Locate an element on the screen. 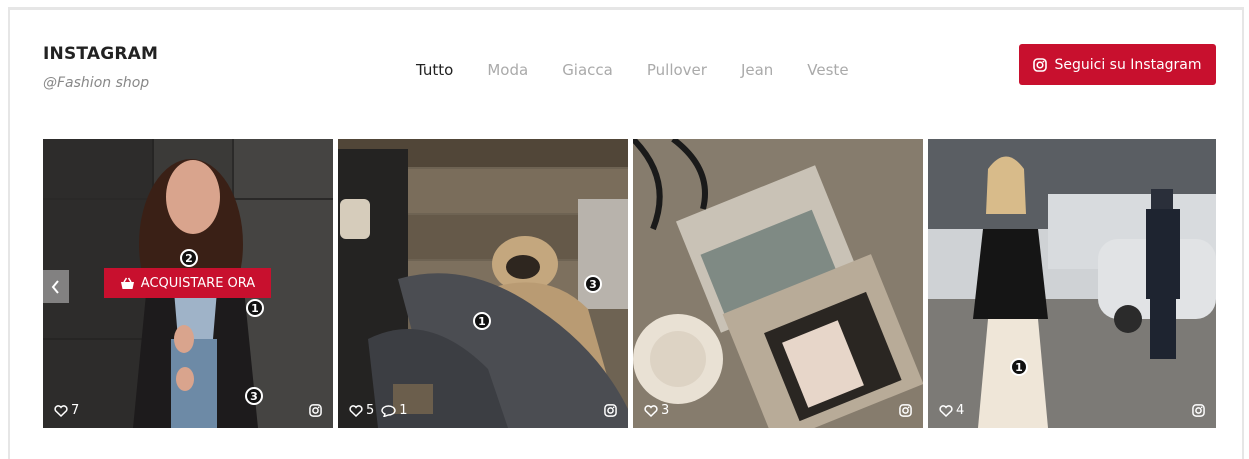  chevron-left-icon is located at coordinates (55, 286).